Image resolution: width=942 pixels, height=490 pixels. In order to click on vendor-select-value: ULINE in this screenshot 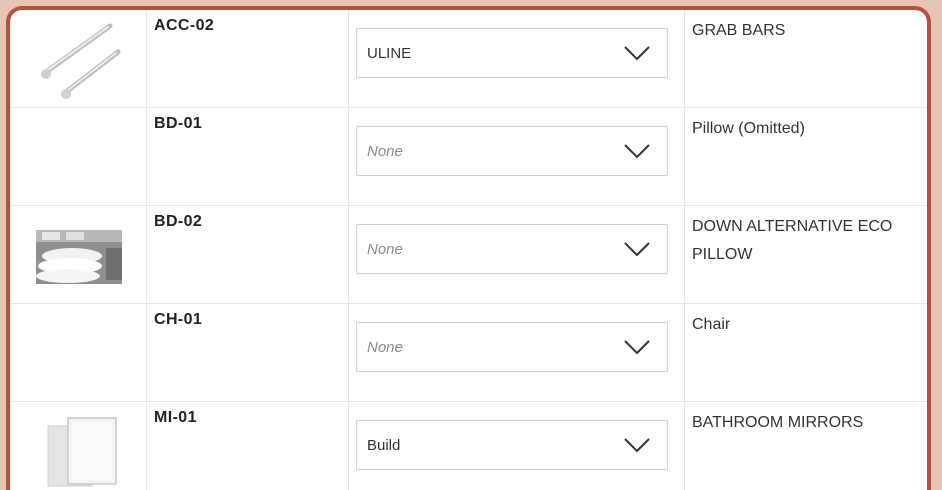, I will do `click(389, 53)`.